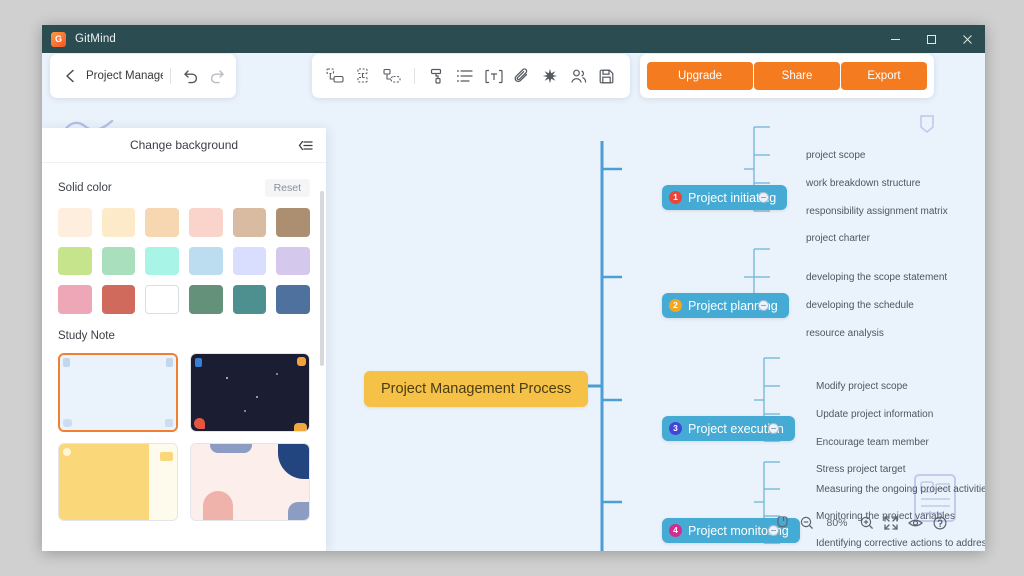 This screenshot has width=1024, height=576. I want to click on zoom-out-icon, so click(807, 523).